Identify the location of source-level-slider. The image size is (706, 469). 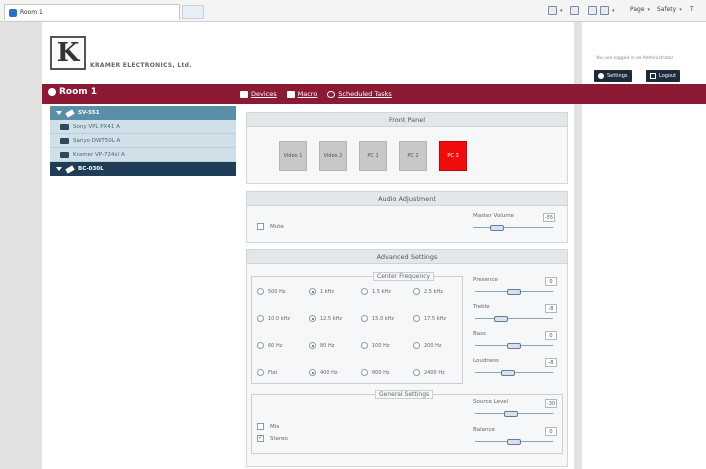
(514, 414).